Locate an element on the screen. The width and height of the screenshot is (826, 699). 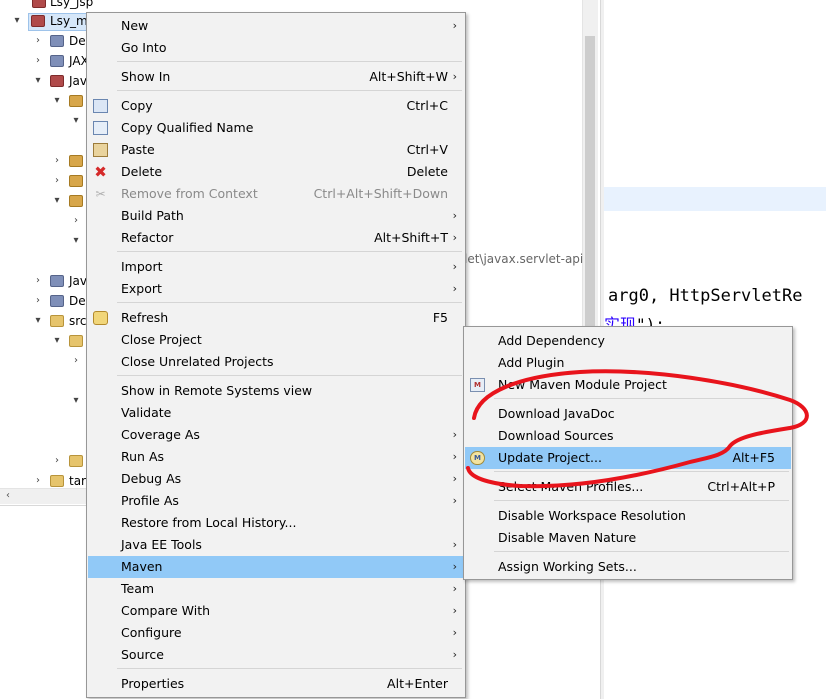
menu-item-compare-with: Compare With › is located at coordinates (276, 611).